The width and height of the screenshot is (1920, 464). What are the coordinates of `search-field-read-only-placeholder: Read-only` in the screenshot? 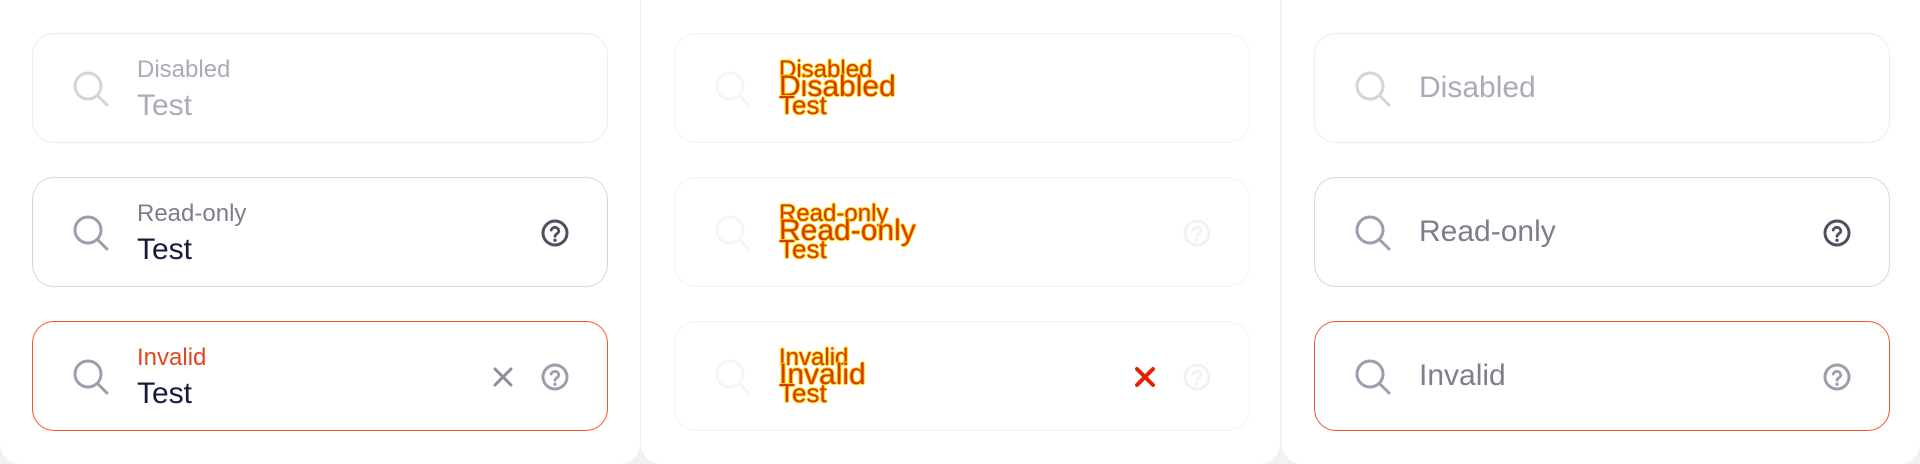 It's located at (1602, 232).